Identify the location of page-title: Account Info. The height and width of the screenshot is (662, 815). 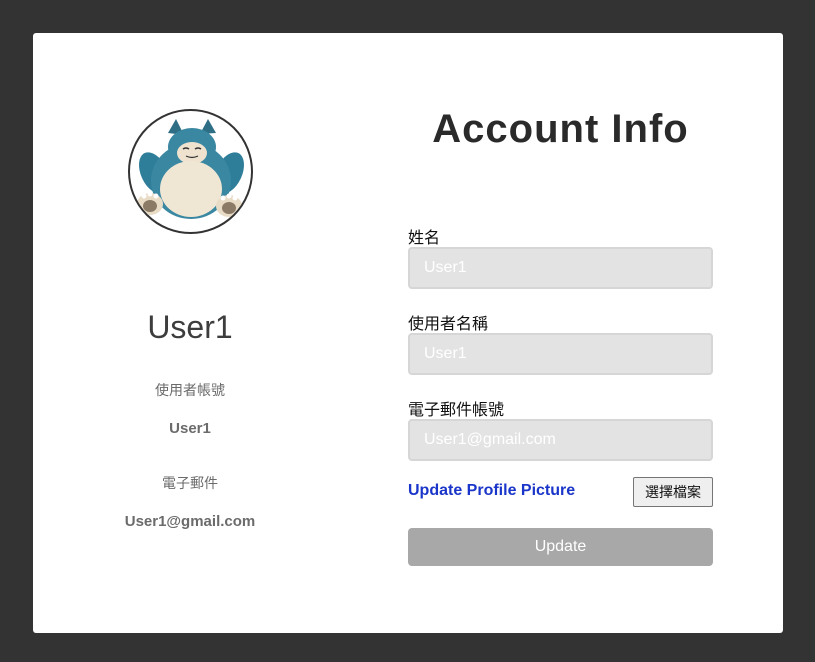
(560, 129).